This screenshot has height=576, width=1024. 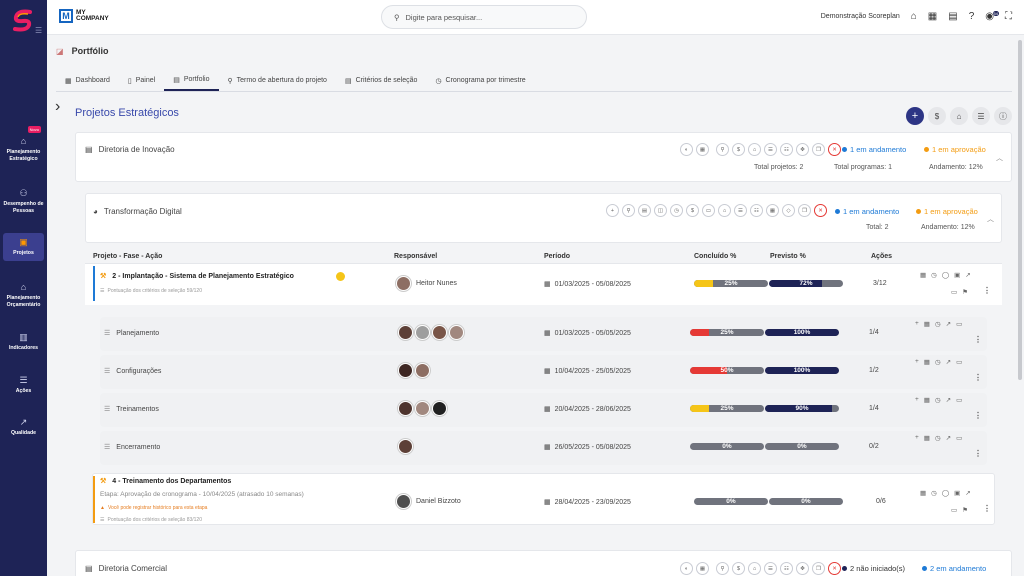 I want to click on checklist-button: ☰, so click(x=981, y=116).